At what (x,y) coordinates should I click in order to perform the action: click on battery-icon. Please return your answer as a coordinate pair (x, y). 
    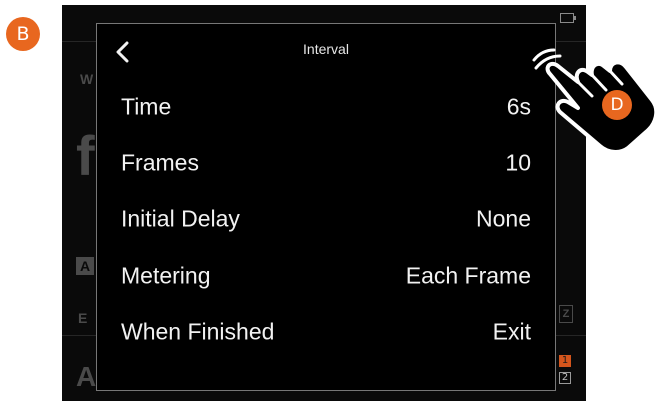
    Looking at the image, I should click on (568, 18).